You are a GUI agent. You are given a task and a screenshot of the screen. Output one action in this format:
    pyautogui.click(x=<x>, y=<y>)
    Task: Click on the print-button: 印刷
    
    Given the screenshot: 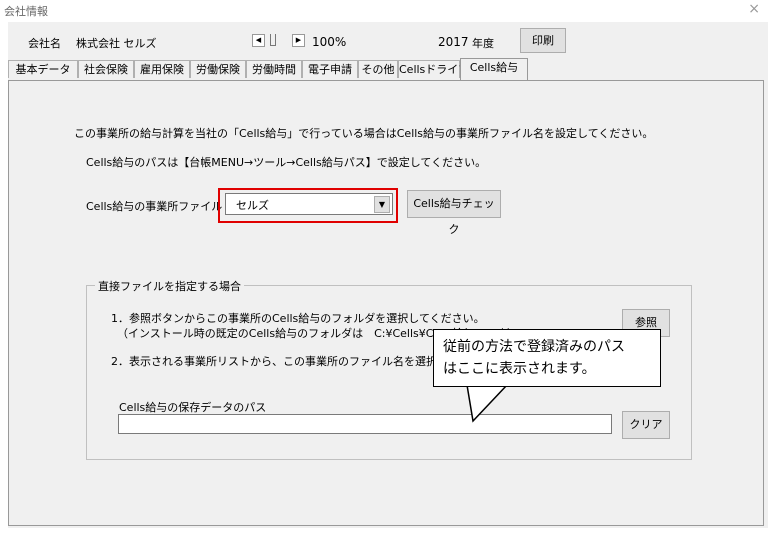 What is the action you would take?
    pyautogui.click(x=543, y=40)
    